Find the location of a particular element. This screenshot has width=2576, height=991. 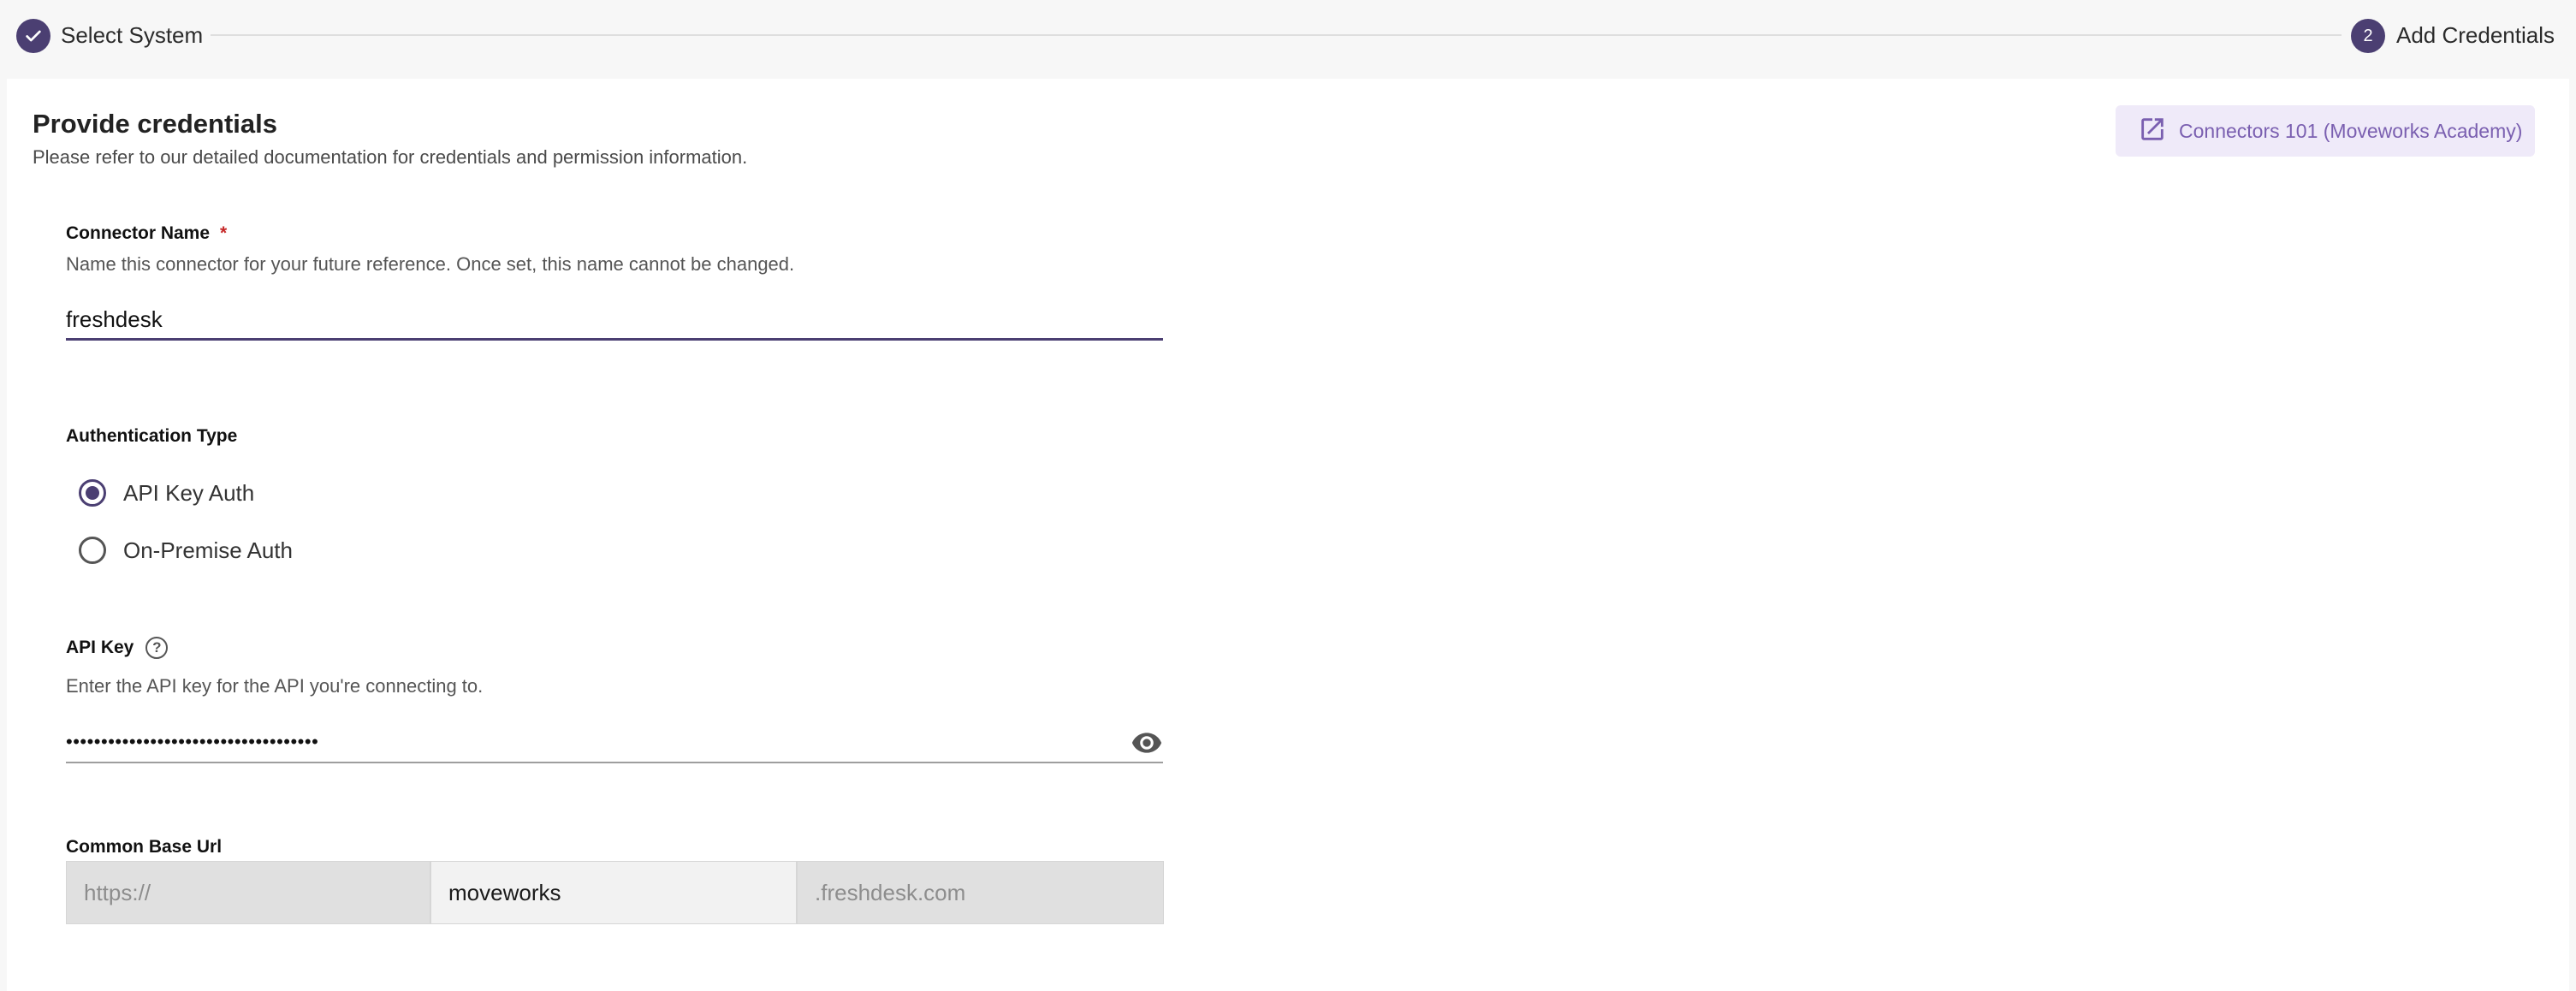

show-password-eye-icon is located at coordinates (1147, 743).